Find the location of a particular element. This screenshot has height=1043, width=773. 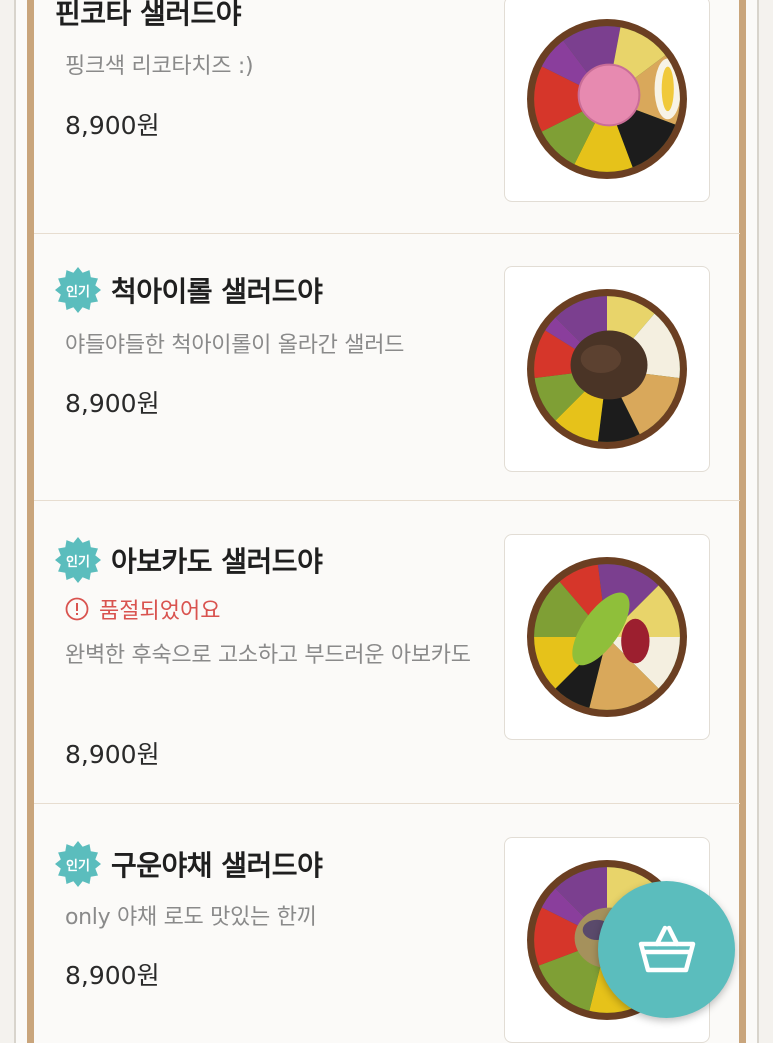

salad-bowl-beef-image is located at coordinates (607, 369).